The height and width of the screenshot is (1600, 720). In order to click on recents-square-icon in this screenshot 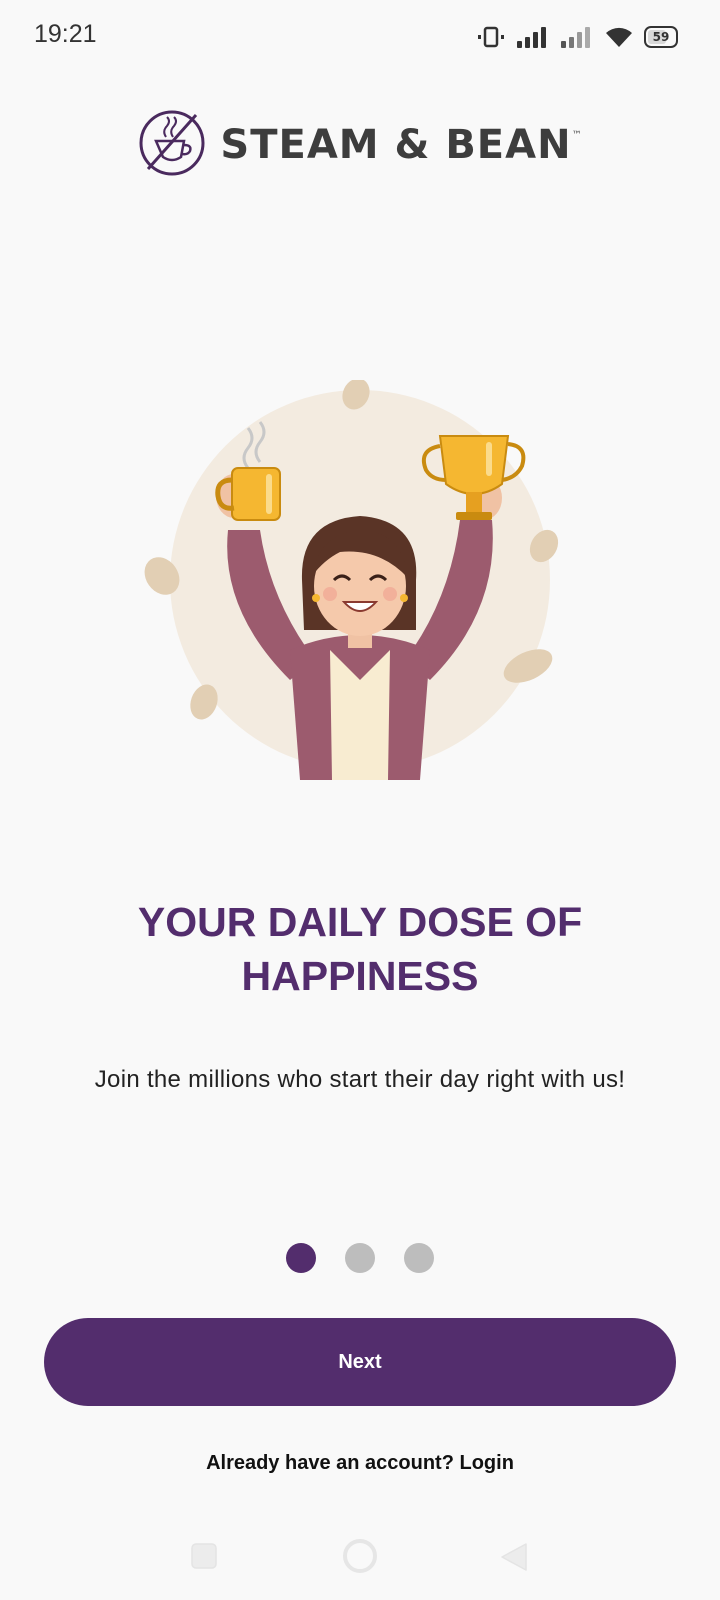, I will do `click(204, 1558)`.